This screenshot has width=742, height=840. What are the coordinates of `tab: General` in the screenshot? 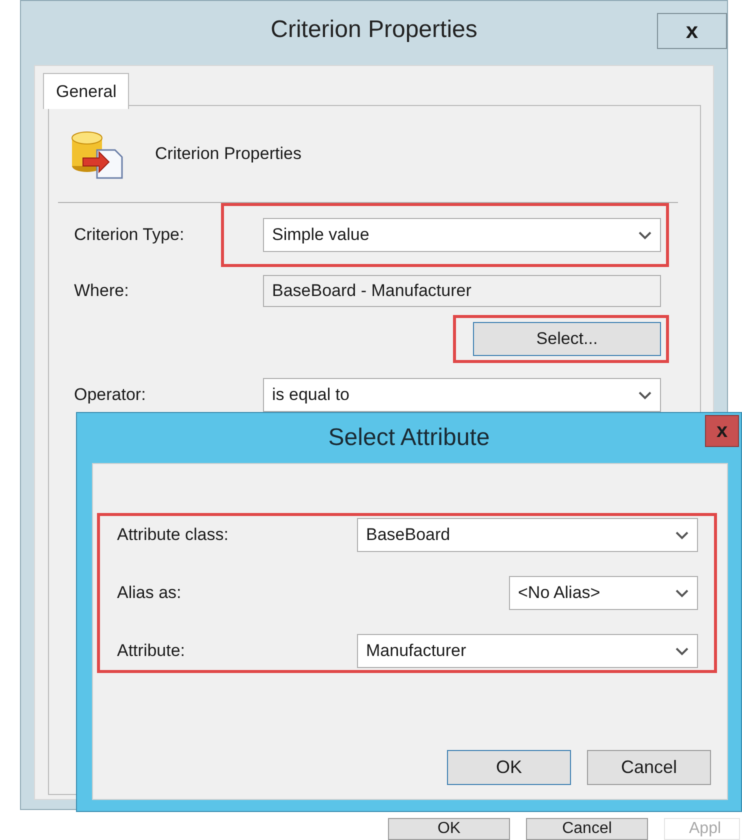 It's located at (86, 91).